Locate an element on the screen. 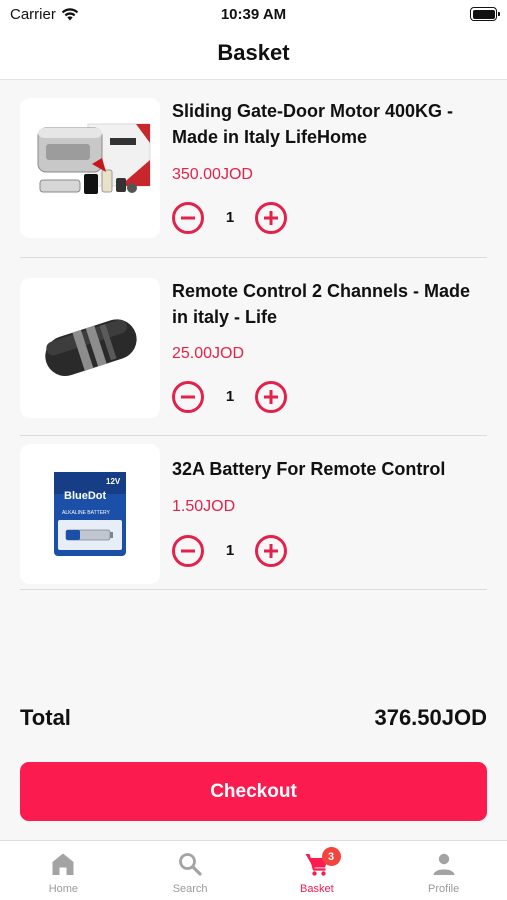  gate-motor-product-icon is located at coordinates (90, 168).